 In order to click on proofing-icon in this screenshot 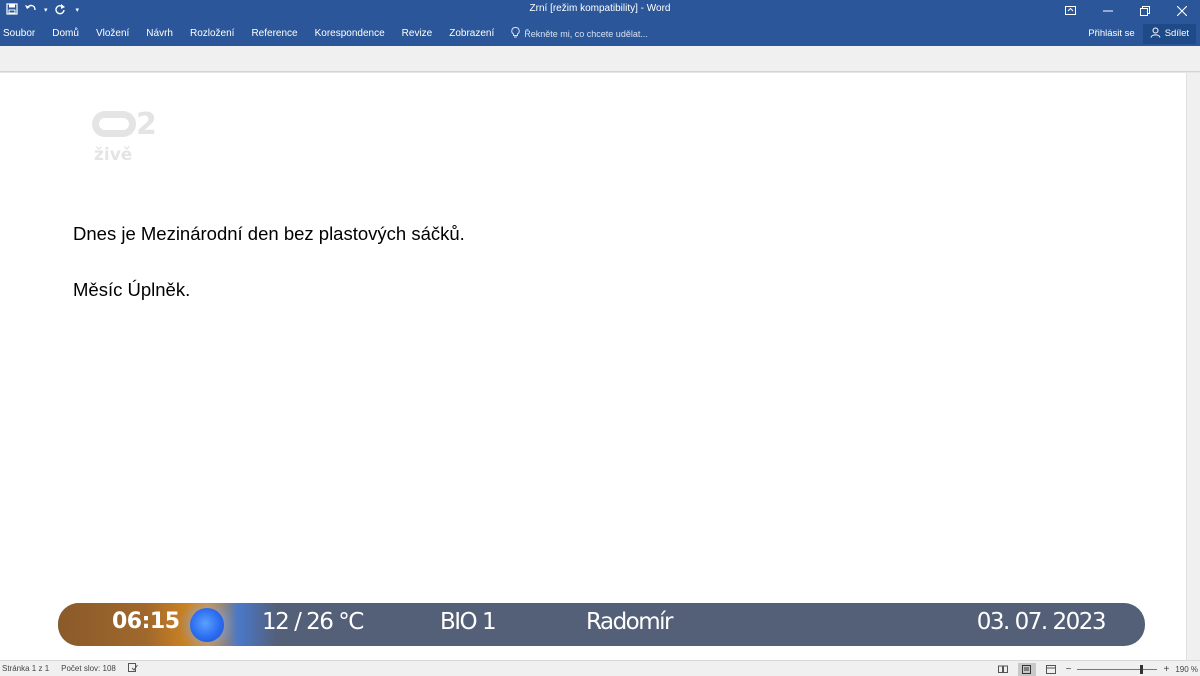, I will do `click(132, 668)`.